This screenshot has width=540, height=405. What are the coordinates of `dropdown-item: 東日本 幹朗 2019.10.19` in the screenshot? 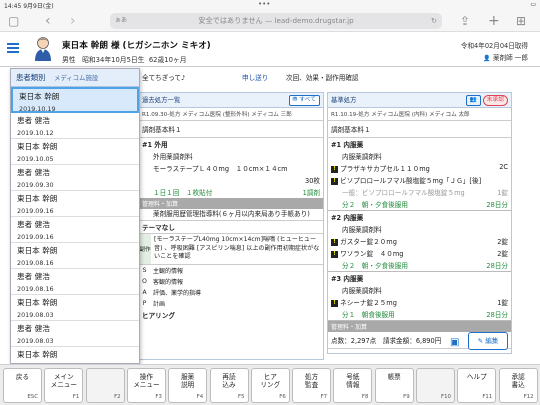 It's located at (75, 100).